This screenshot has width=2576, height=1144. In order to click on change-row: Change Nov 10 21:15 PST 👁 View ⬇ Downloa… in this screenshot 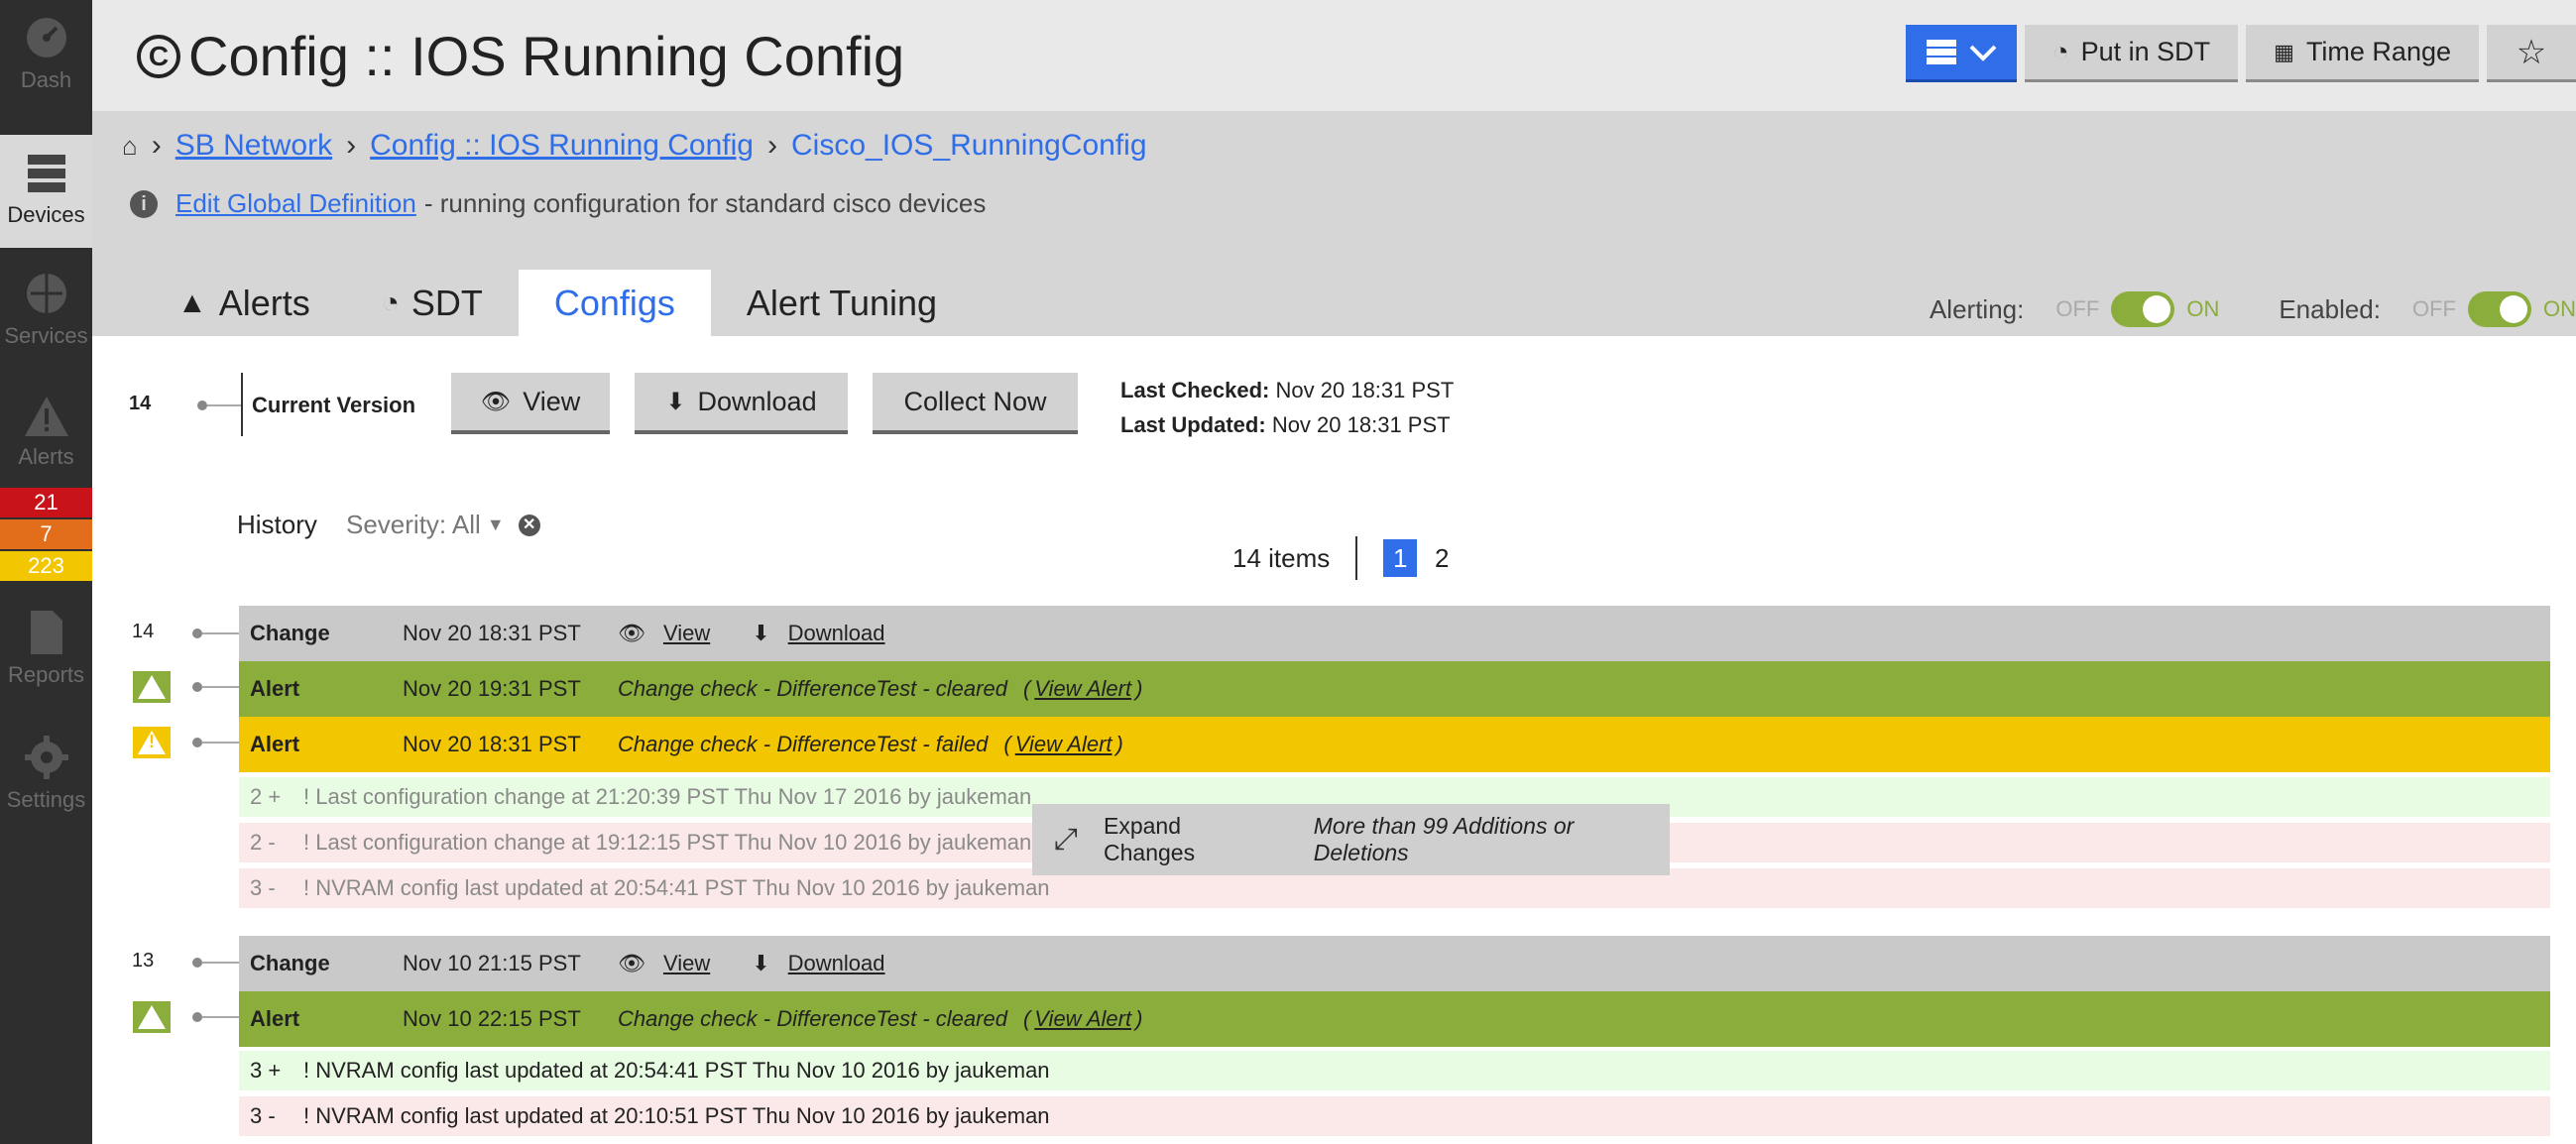, I will do `click(1394, 963)`.